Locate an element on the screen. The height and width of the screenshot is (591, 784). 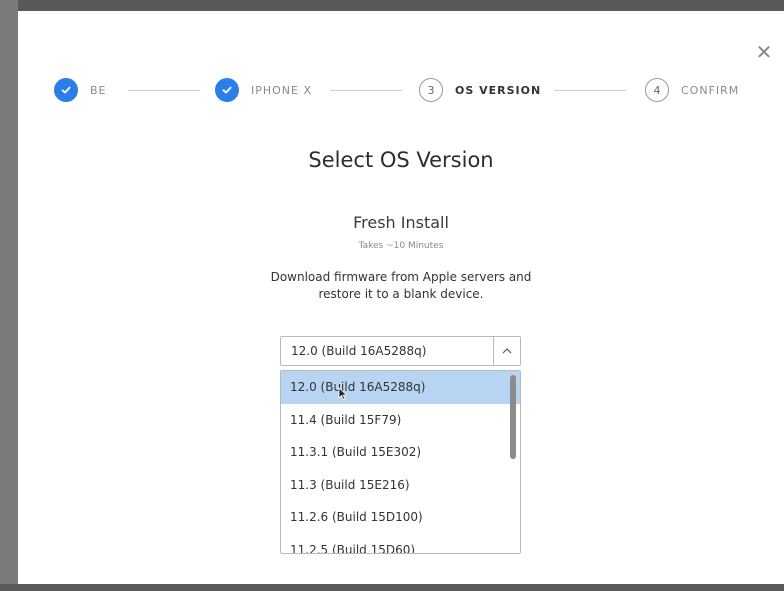
step-3-label: OS VERSION is located at coordinates (498, 90).